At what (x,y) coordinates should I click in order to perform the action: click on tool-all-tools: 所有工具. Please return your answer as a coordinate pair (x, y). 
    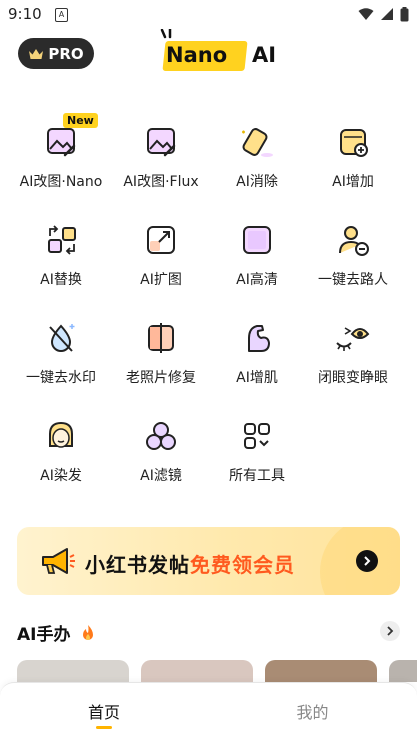
    Looking at the image, I should click on (257, 449).